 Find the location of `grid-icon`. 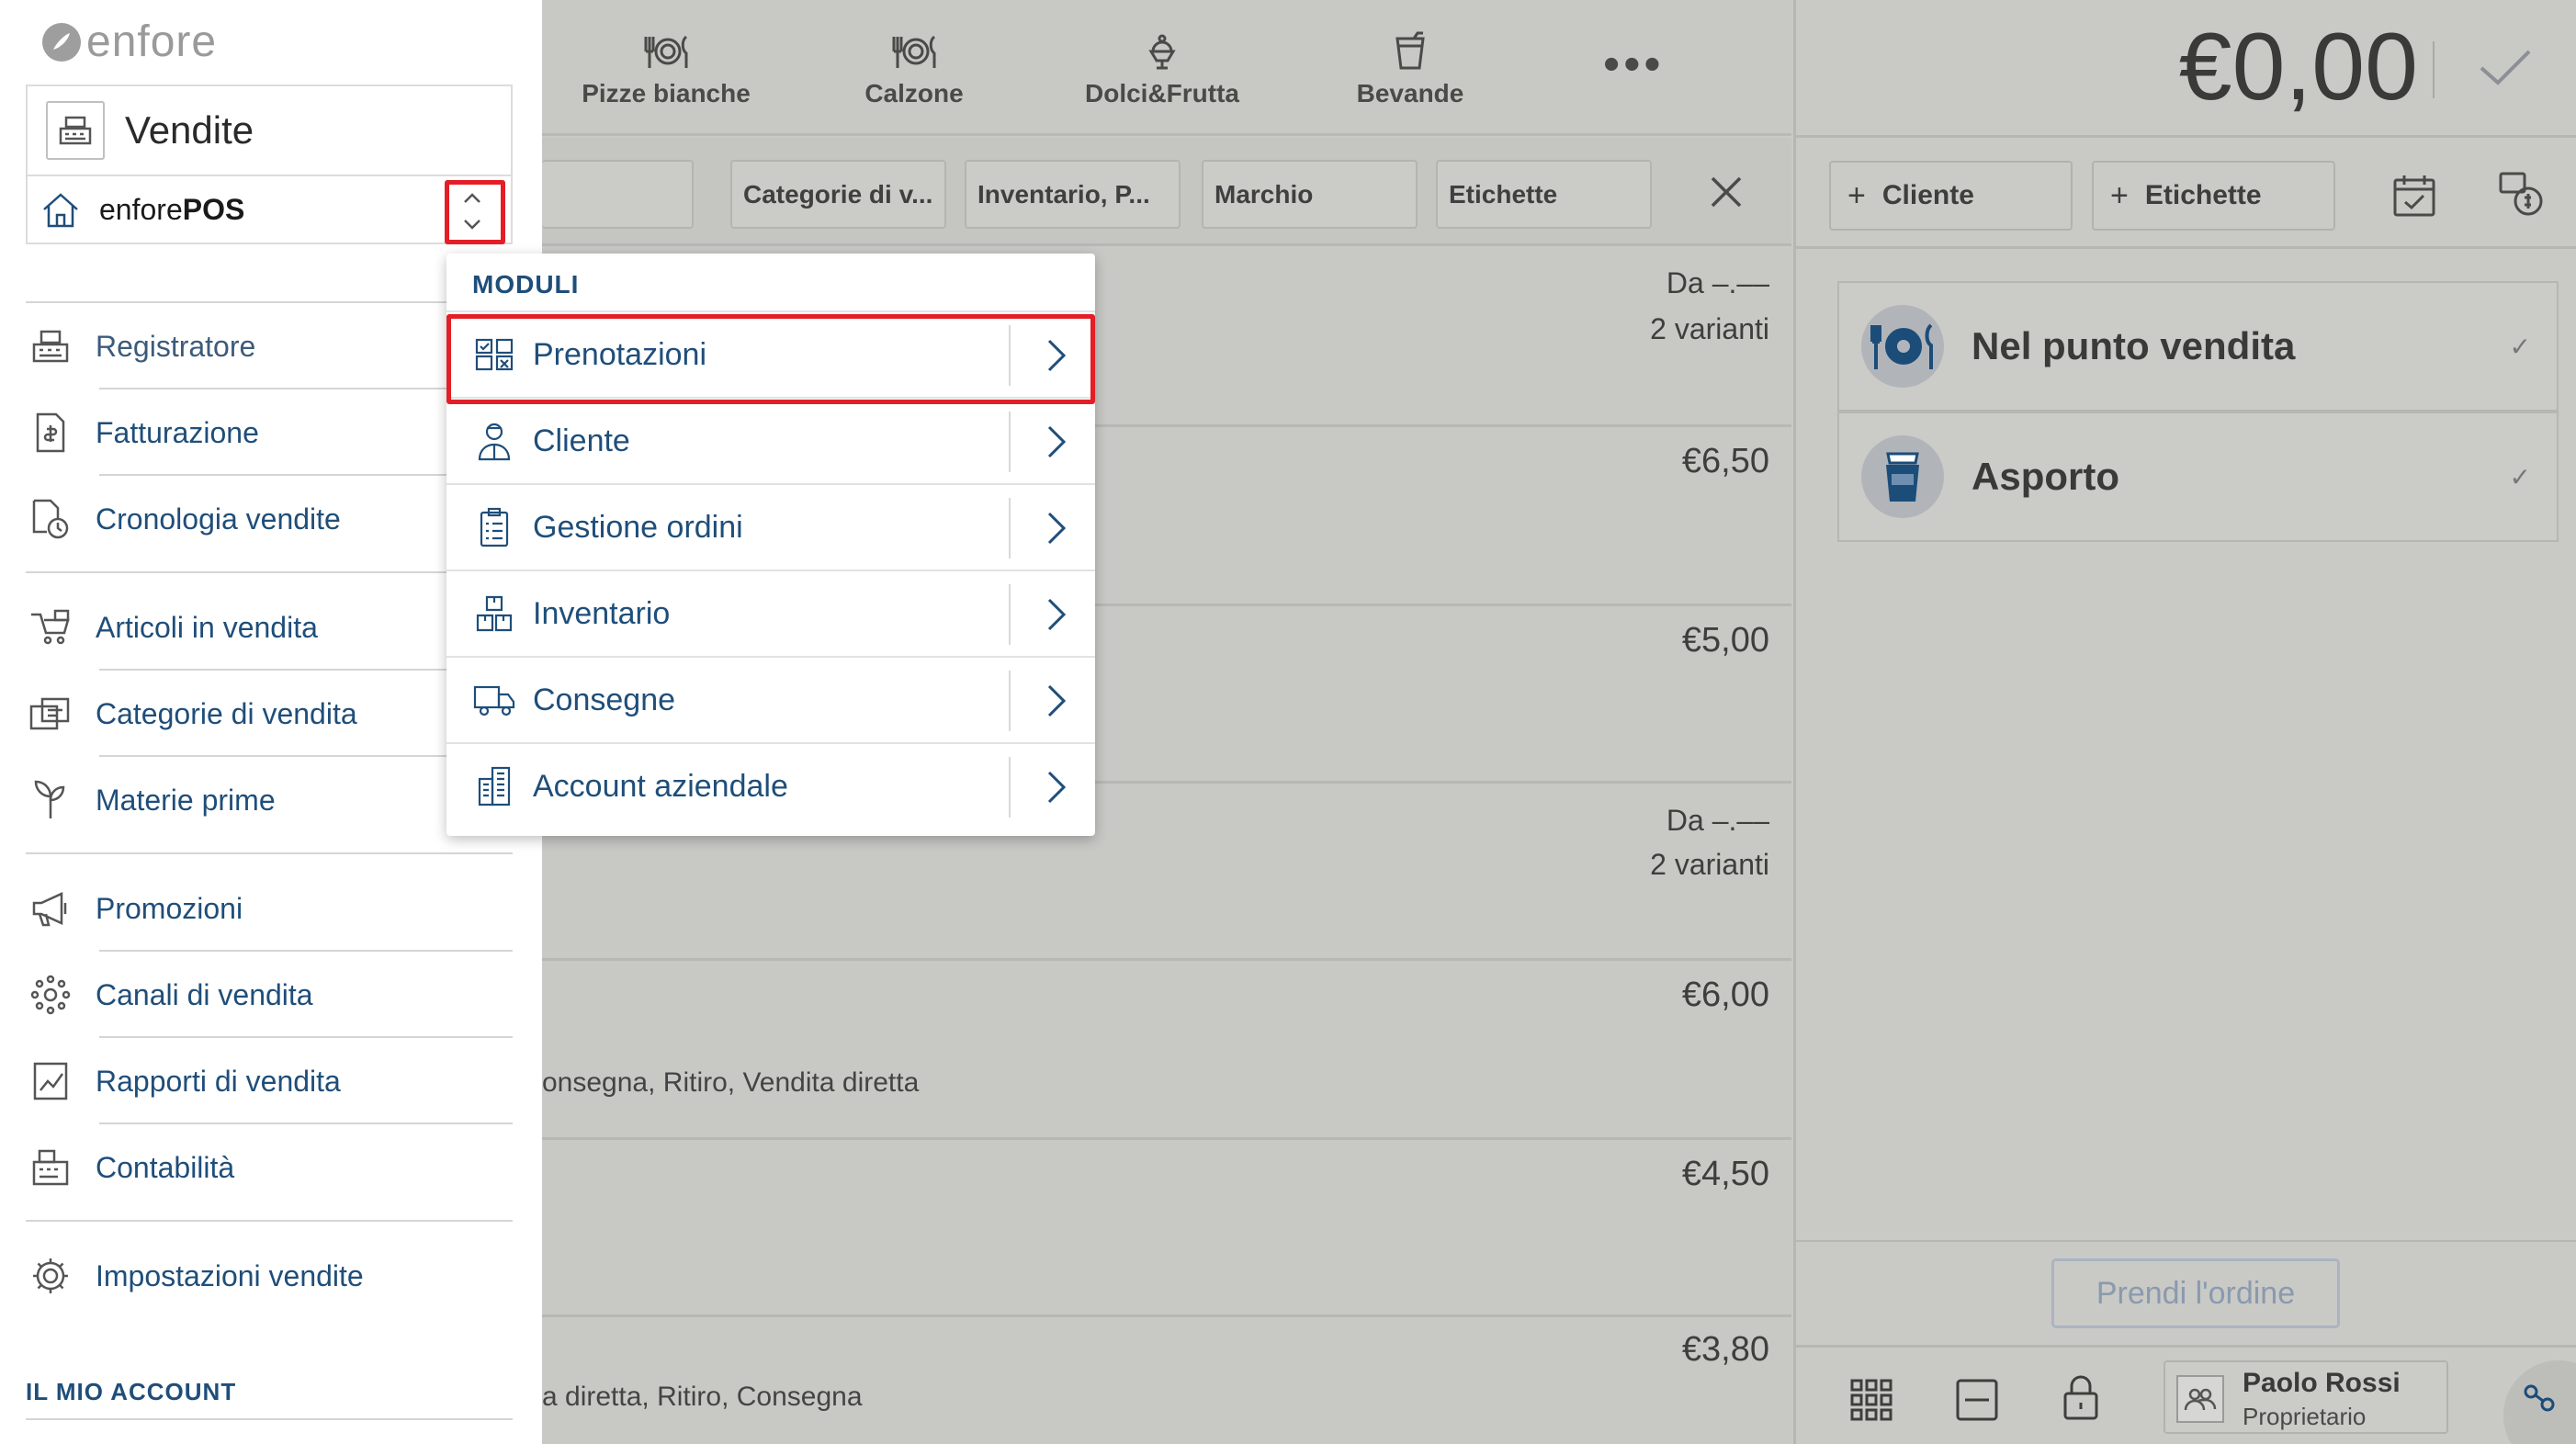

grid-icon is located at coordinates (1871, 1400).